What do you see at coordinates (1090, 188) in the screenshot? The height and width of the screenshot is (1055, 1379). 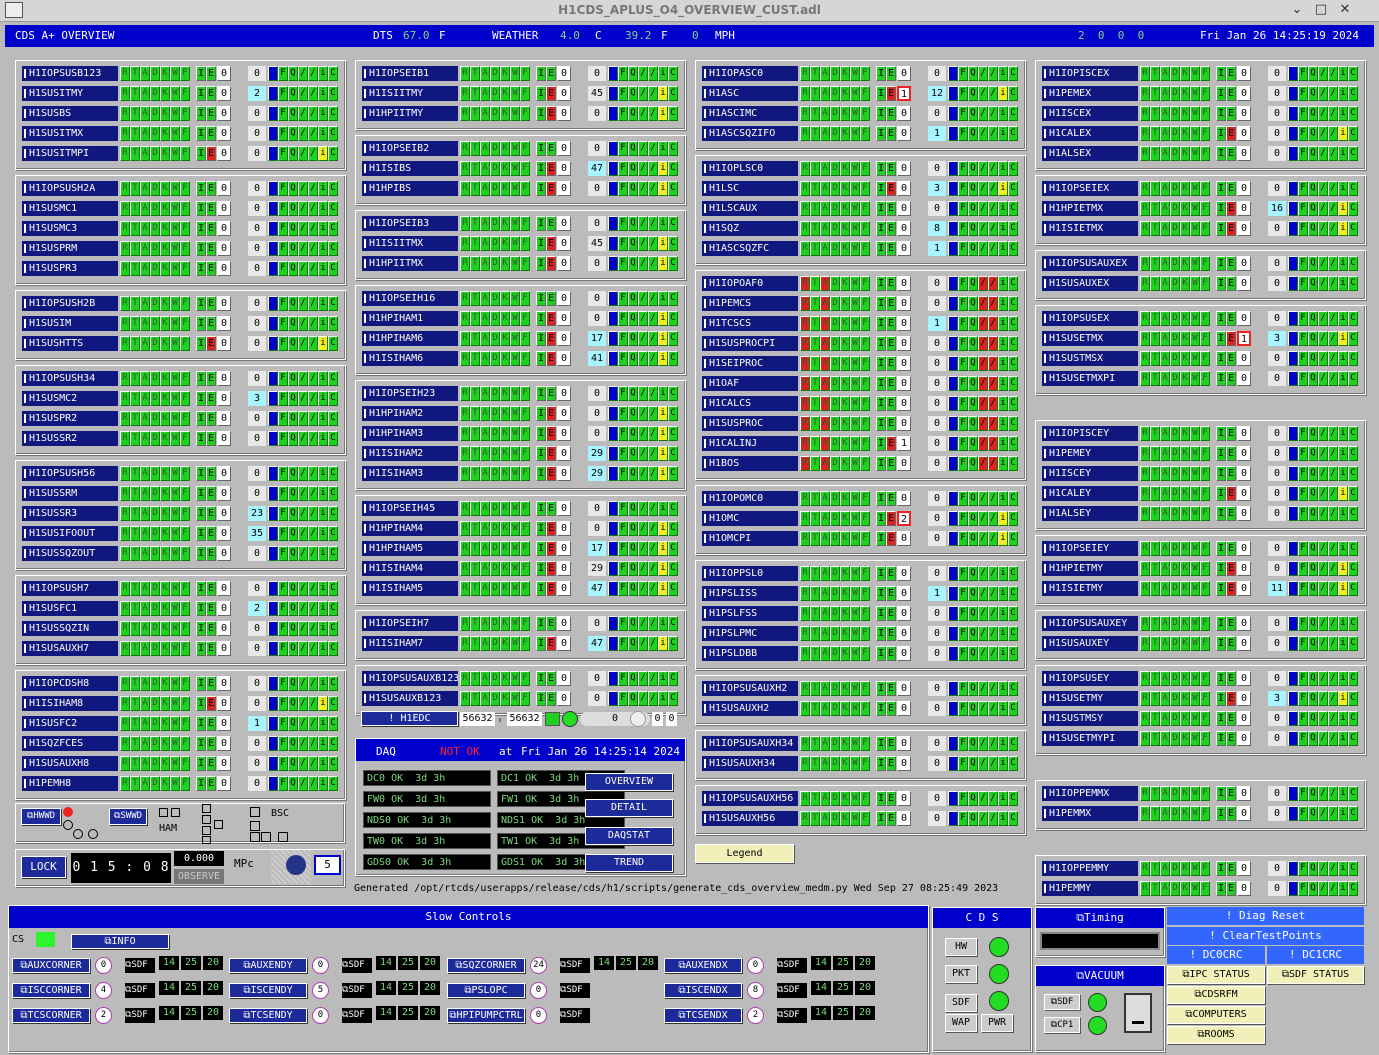 I see `model-name-button: H1IOPSEIEX` at bounding box center [1090, 188].